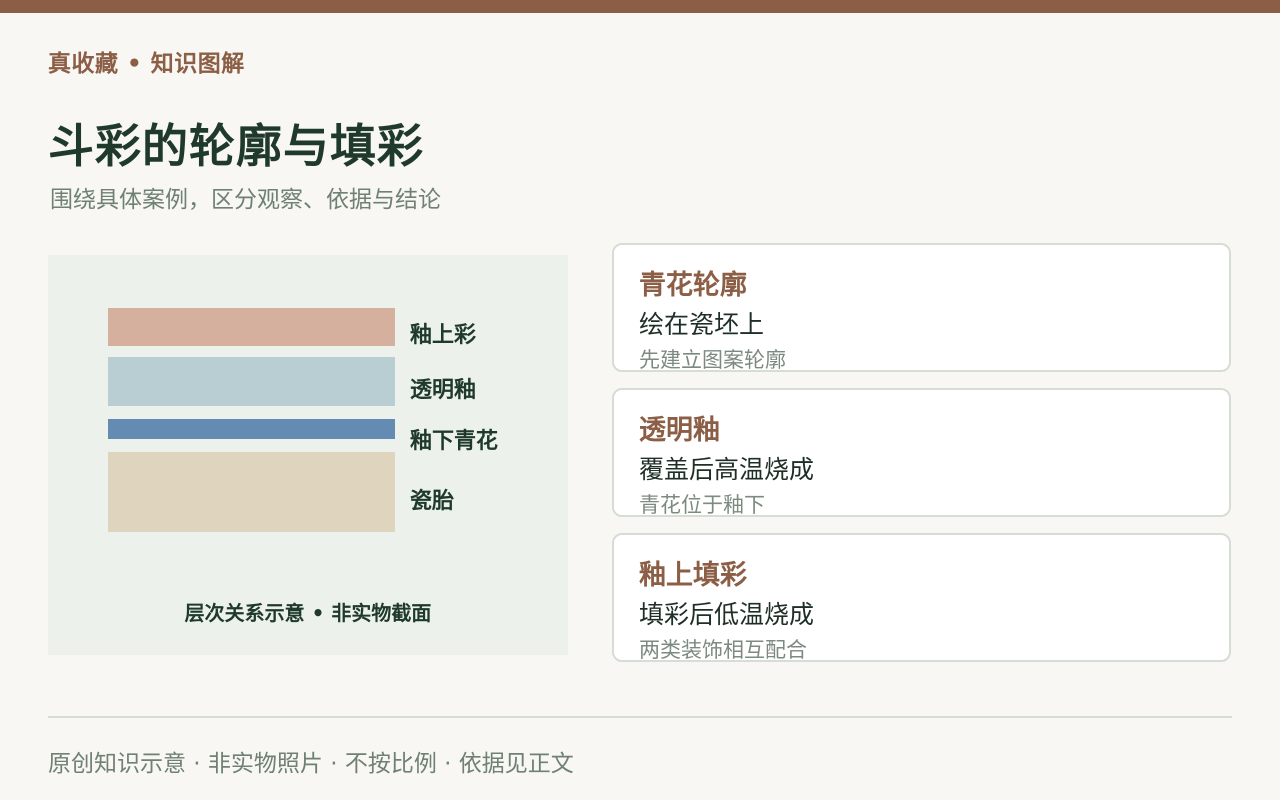 The height and width of the screenshot is (800, 1280). I want to click on page-title: 斗彩的轮廓与填彩, so click(236, 146).